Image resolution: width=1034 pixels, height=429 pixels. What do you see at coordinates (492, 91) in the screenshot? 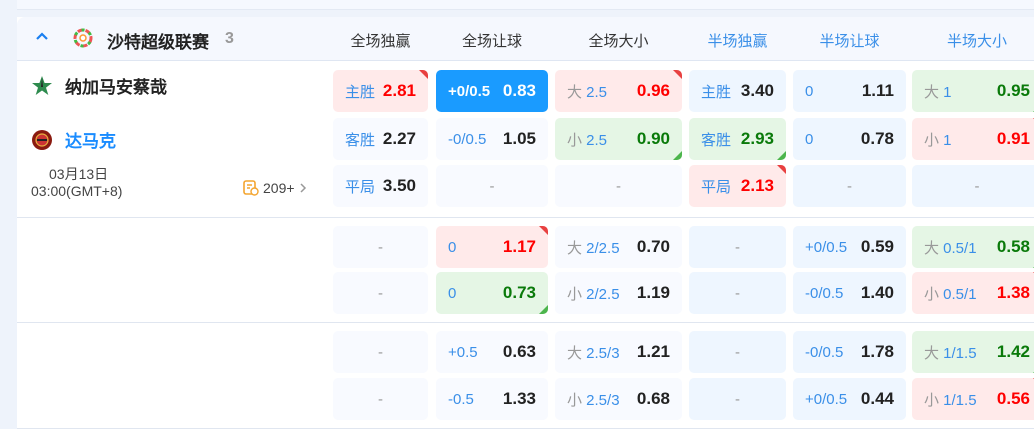
I see `odds-cell: +0/0.5 0.83` at bounding box center [492, 91].